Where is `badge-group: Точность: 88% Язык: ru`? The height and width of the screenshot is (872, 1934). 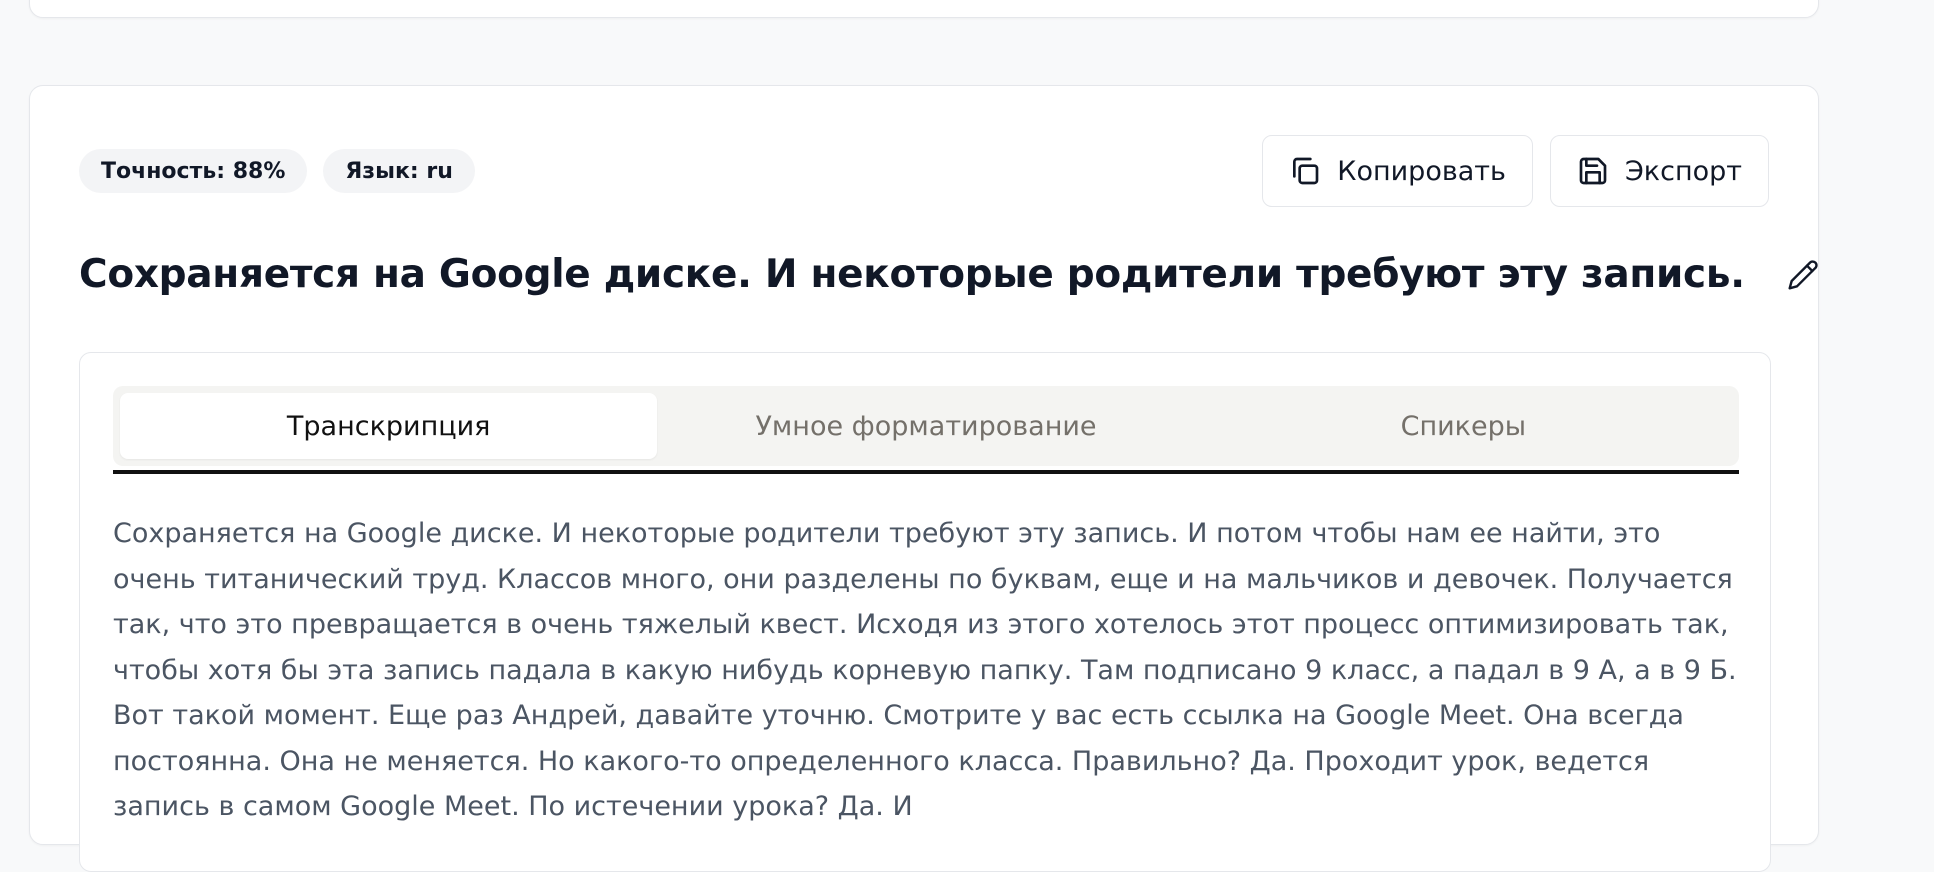
badge-group: Точность: 88% Язык: ru is located at coordinates (277, 171).